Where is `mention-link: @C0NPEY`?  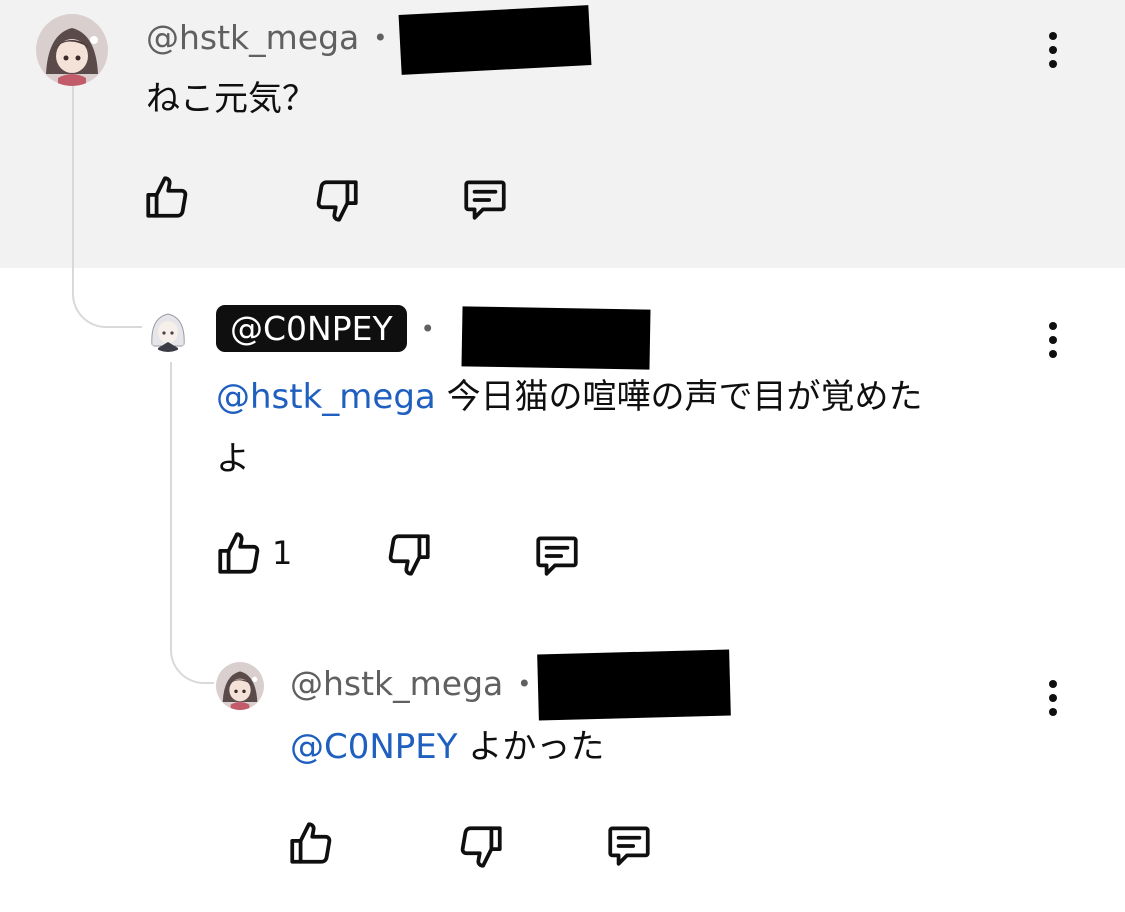
mention-link: @C0NPEY is located at coordinates (374, 747).